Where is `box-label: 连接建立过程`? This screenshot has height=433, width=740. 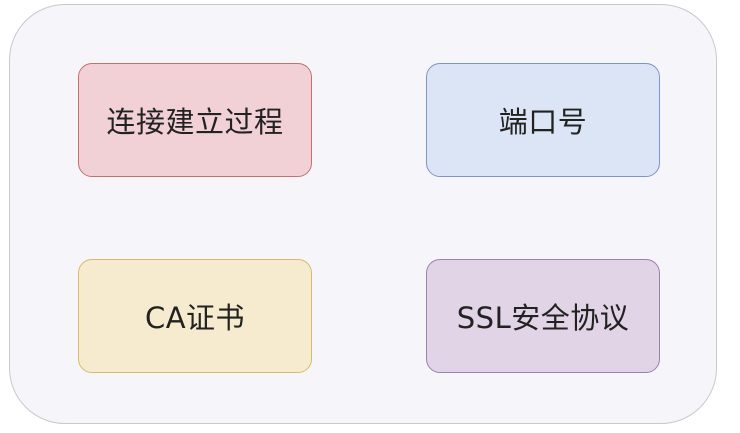 box-label: 连接建立过程 is located at coordinates (195, 122).